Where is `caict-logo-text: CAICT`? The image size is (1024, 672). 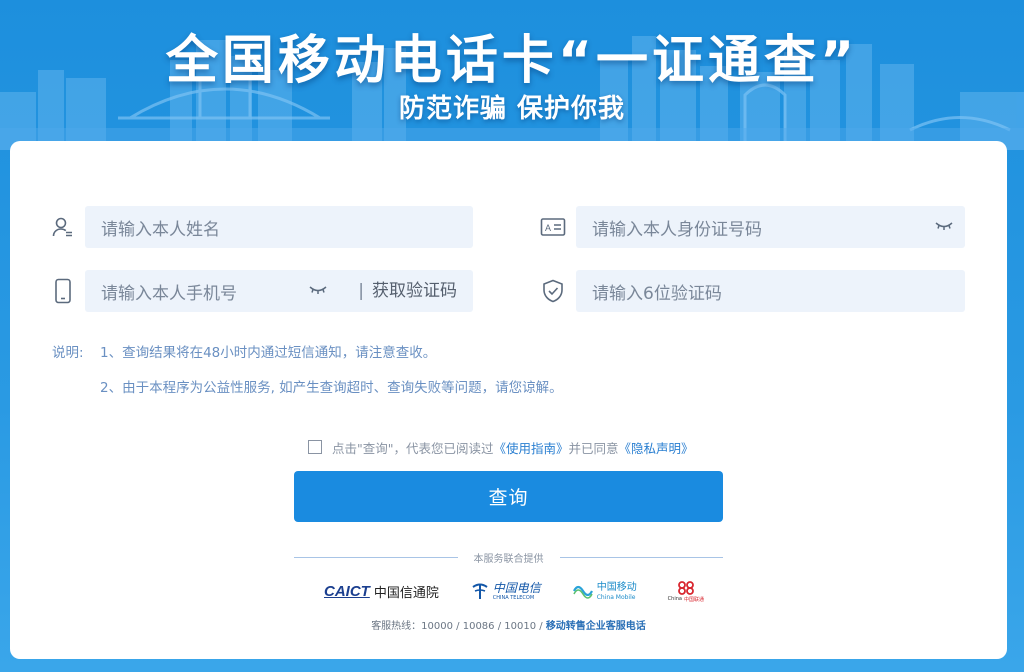 caict-logo-text: CAICT is located at coordinates (347, 591).